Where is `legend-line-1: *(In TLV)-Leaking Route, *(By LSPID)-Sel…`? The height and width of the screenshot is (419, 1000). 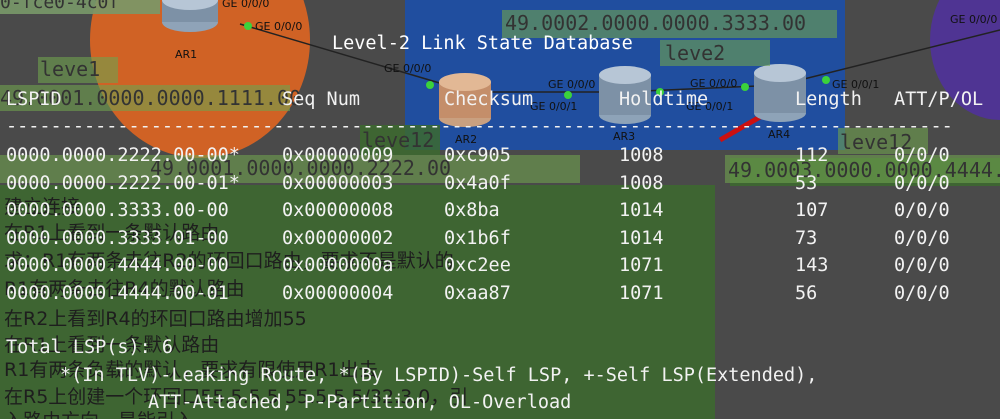 legend-line-1: *(In TLV)-Leaking Route, *(By LSPID)-Sel… is located at coordinates (439, 375).